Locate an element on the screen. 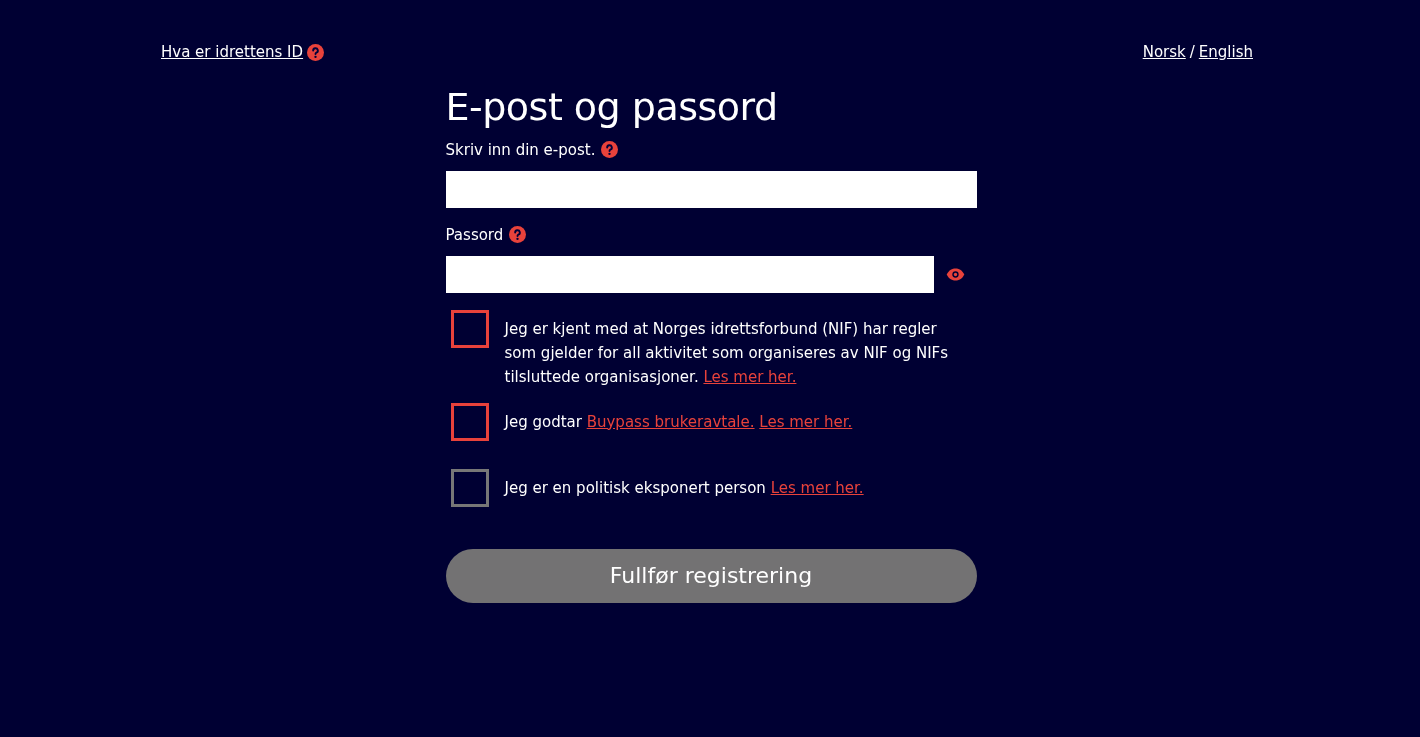  checkbox-label: Jeg godtar Buypass brukeravtale. Les mer her. is located at coordinates (678, 422).